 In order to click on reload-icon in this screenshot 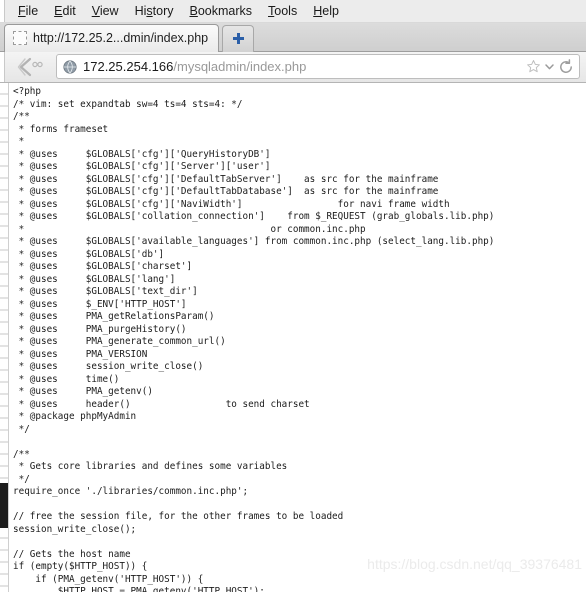, I will do `click(566, 66)`.